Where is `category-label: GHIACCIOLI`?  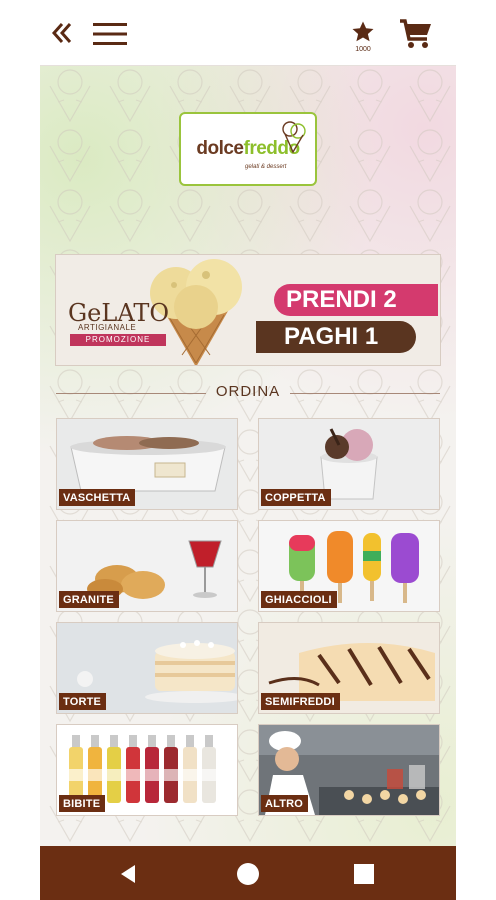 category-label: GHIACCIOLI is located at coordinates (299, 599).